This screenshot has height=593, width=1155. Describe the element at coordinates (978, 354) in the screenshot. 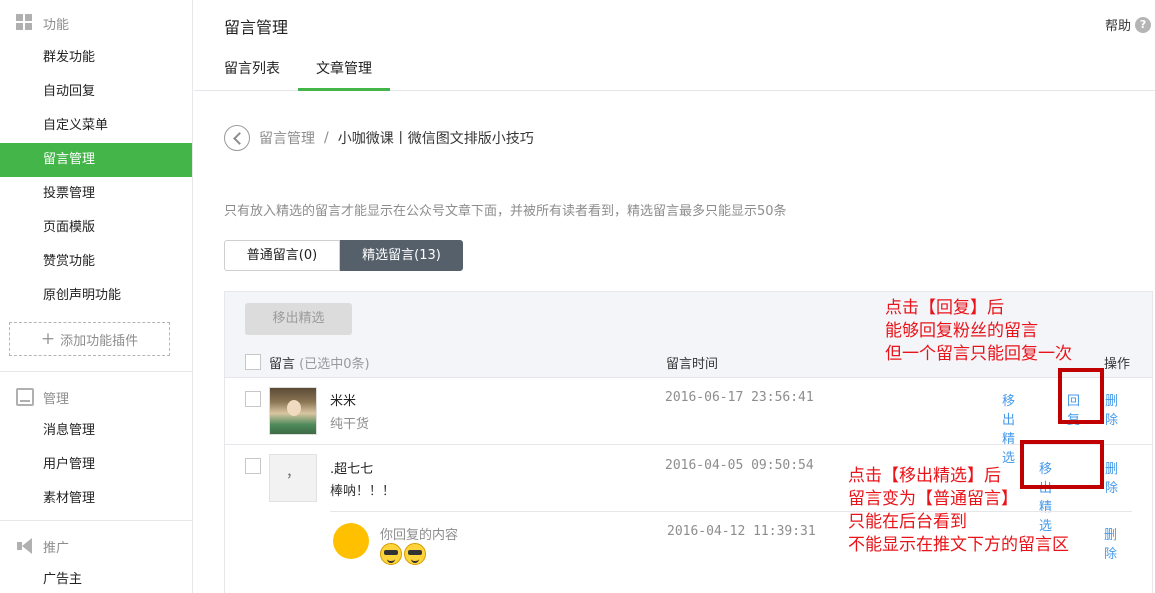

I see `annotation-line: 但一个留言只能回复一次` at that location.